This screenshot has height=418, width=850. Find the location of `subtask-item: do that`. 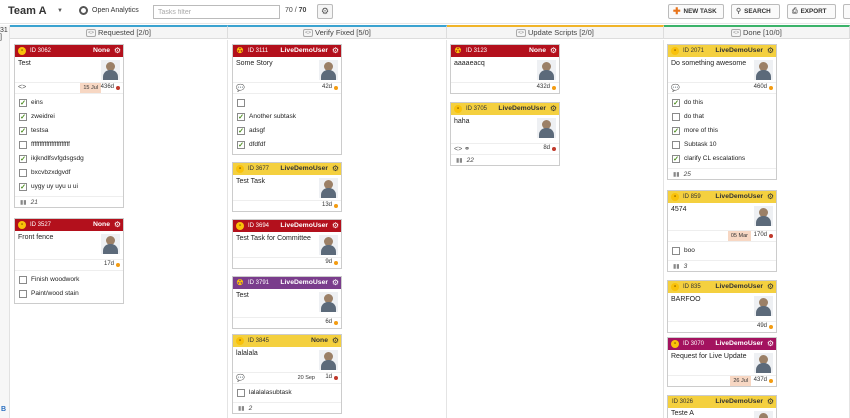

subtask-item: do that is located at coordinates (722, 117).